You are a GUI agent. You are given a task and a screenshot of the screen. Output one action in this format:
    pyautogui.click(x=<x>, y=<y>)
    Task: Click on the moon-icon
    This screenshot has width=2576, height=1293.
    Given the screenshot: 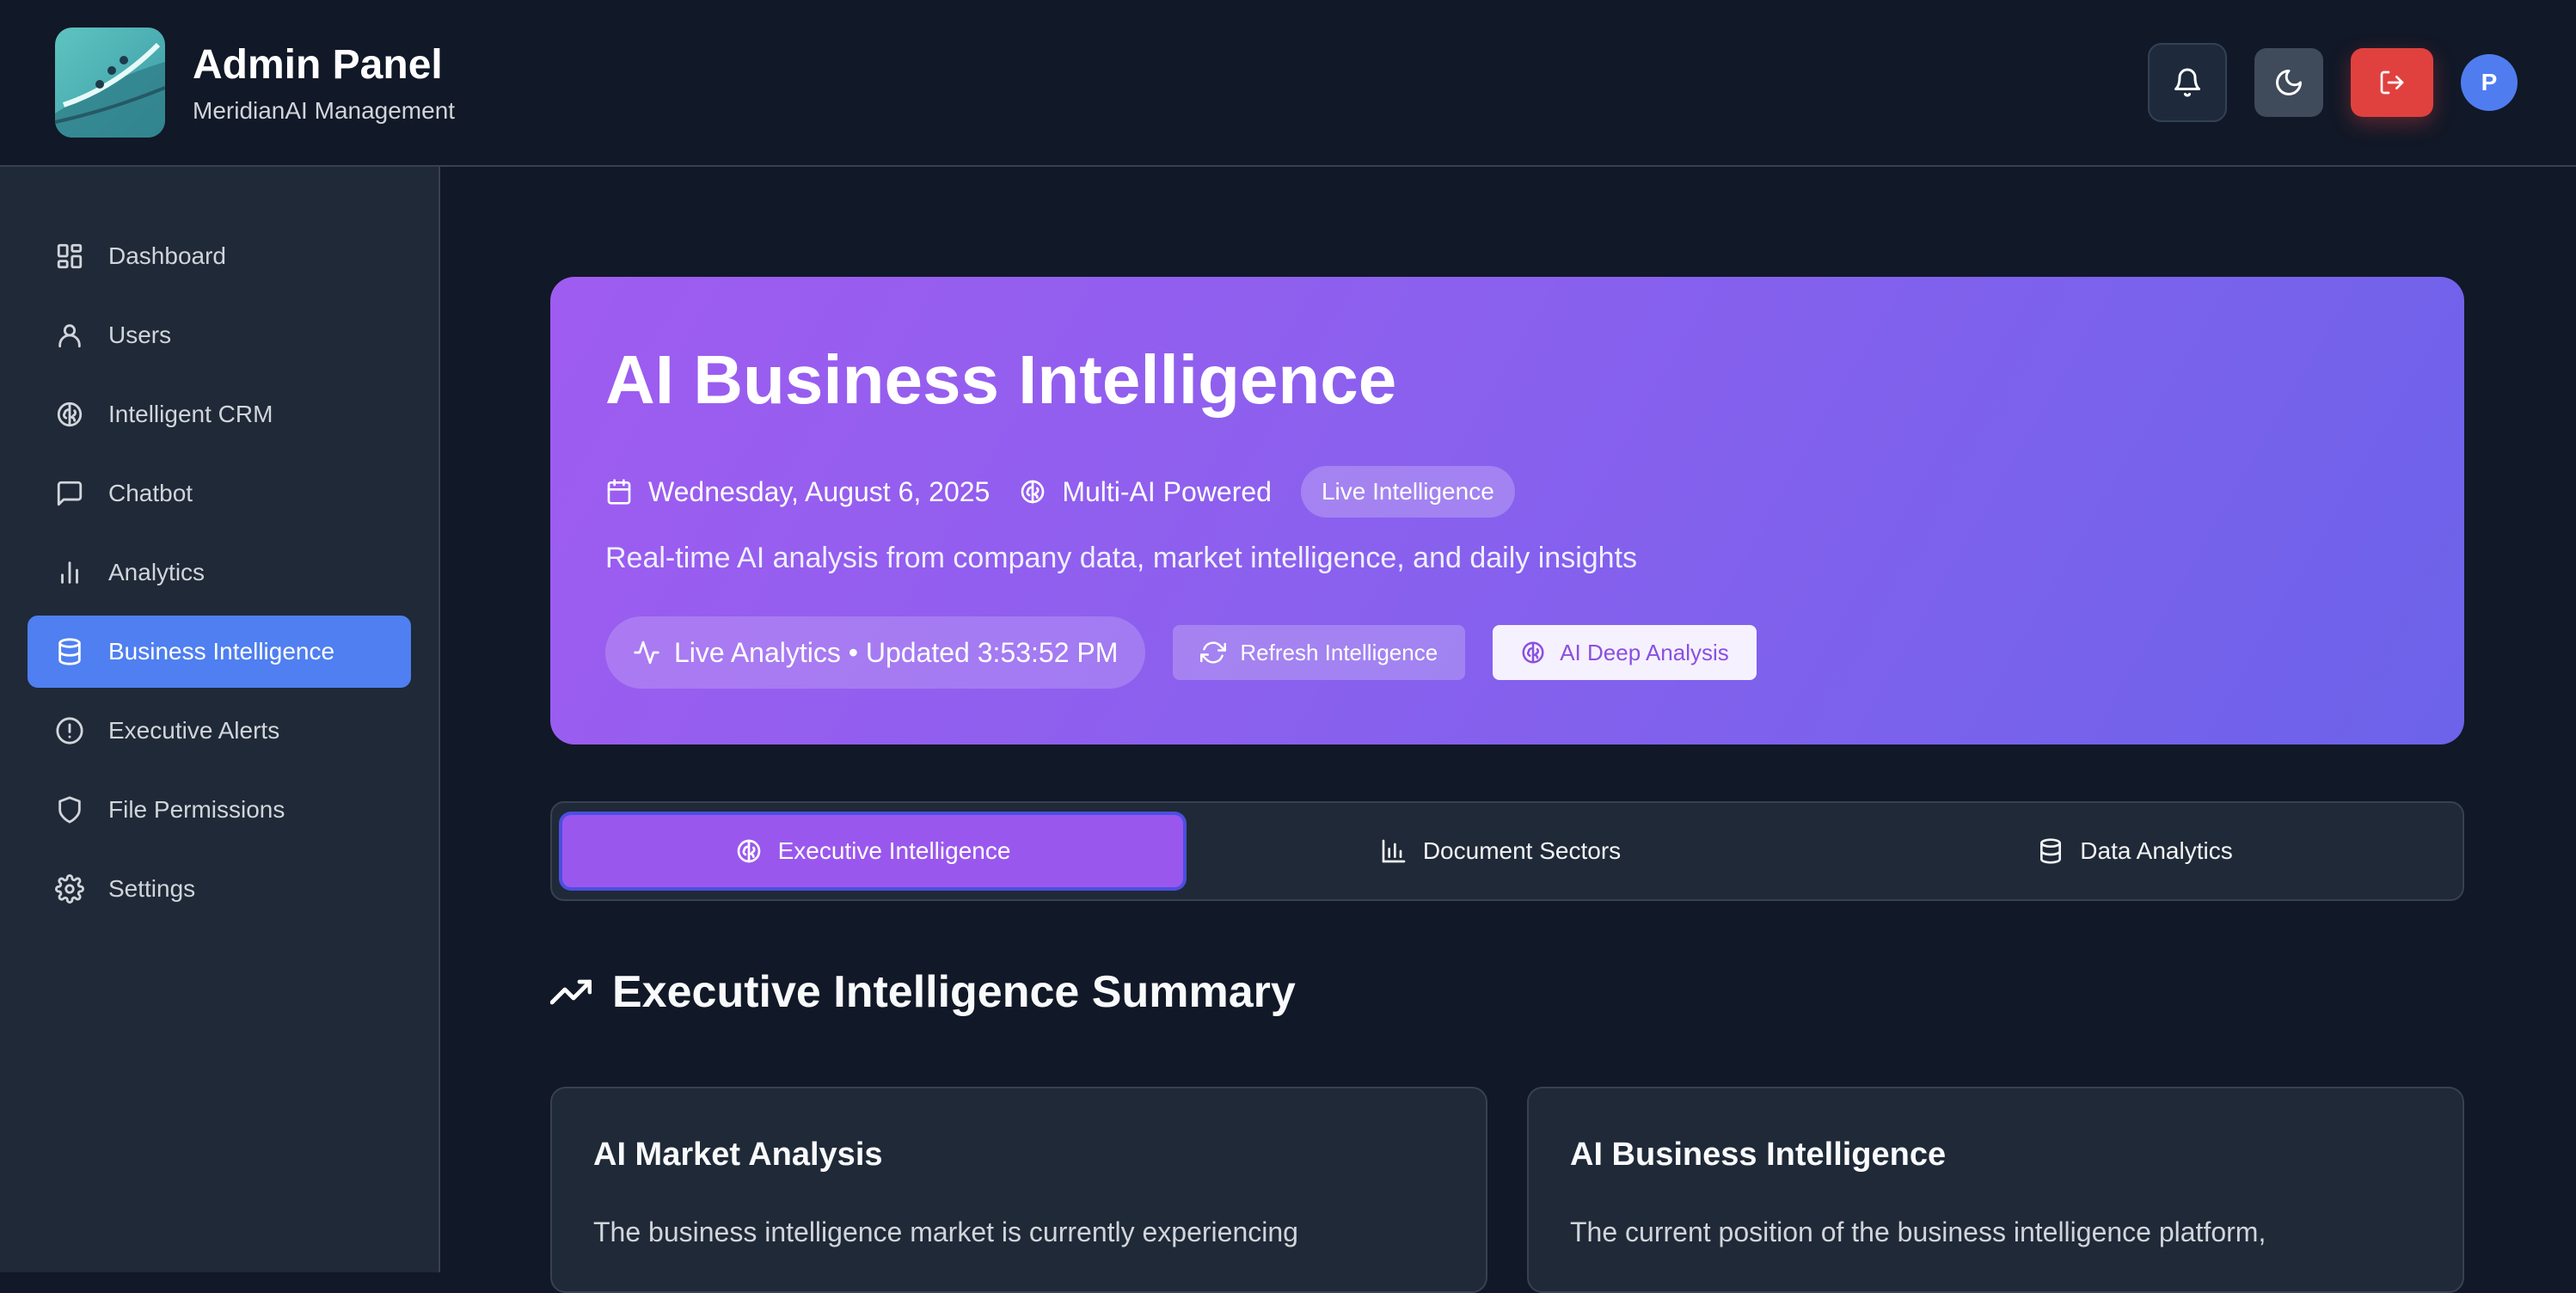 What is the action you would take?
    pyautogui.click(x=2289, y=82)
    